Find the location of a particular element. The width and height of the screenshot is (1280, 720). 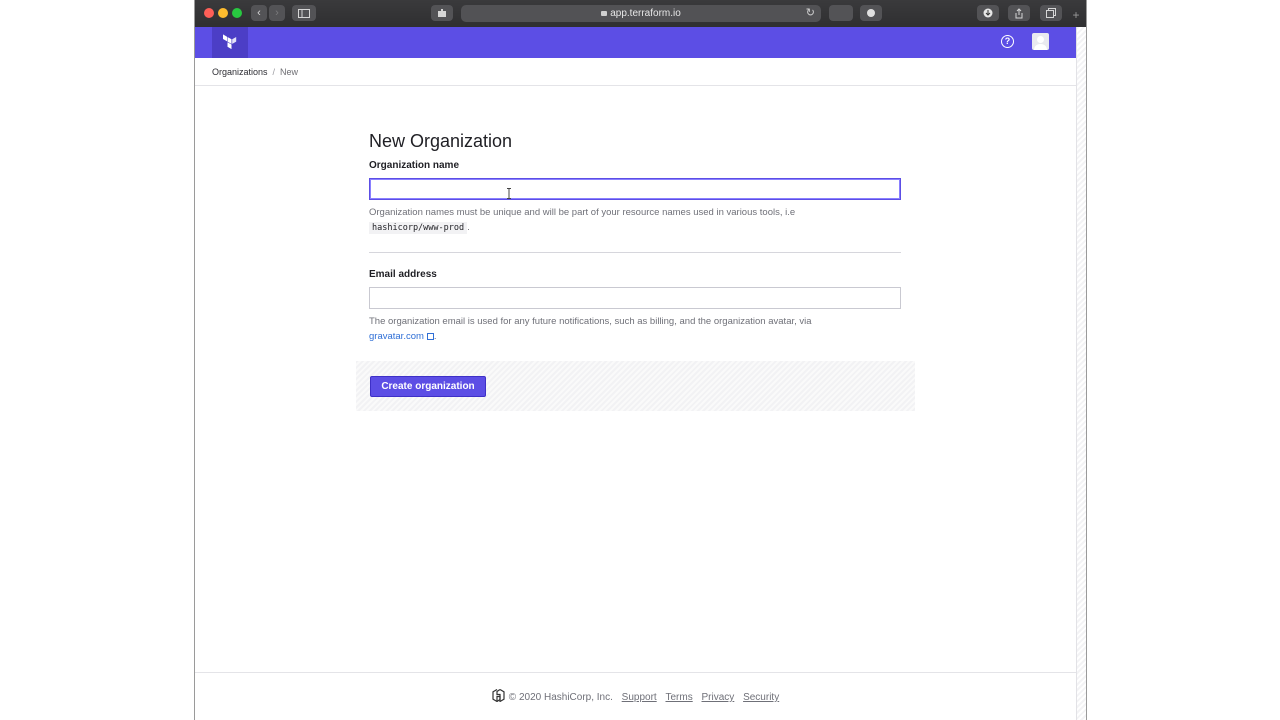

share-button is located at coordinates (1019, 13).